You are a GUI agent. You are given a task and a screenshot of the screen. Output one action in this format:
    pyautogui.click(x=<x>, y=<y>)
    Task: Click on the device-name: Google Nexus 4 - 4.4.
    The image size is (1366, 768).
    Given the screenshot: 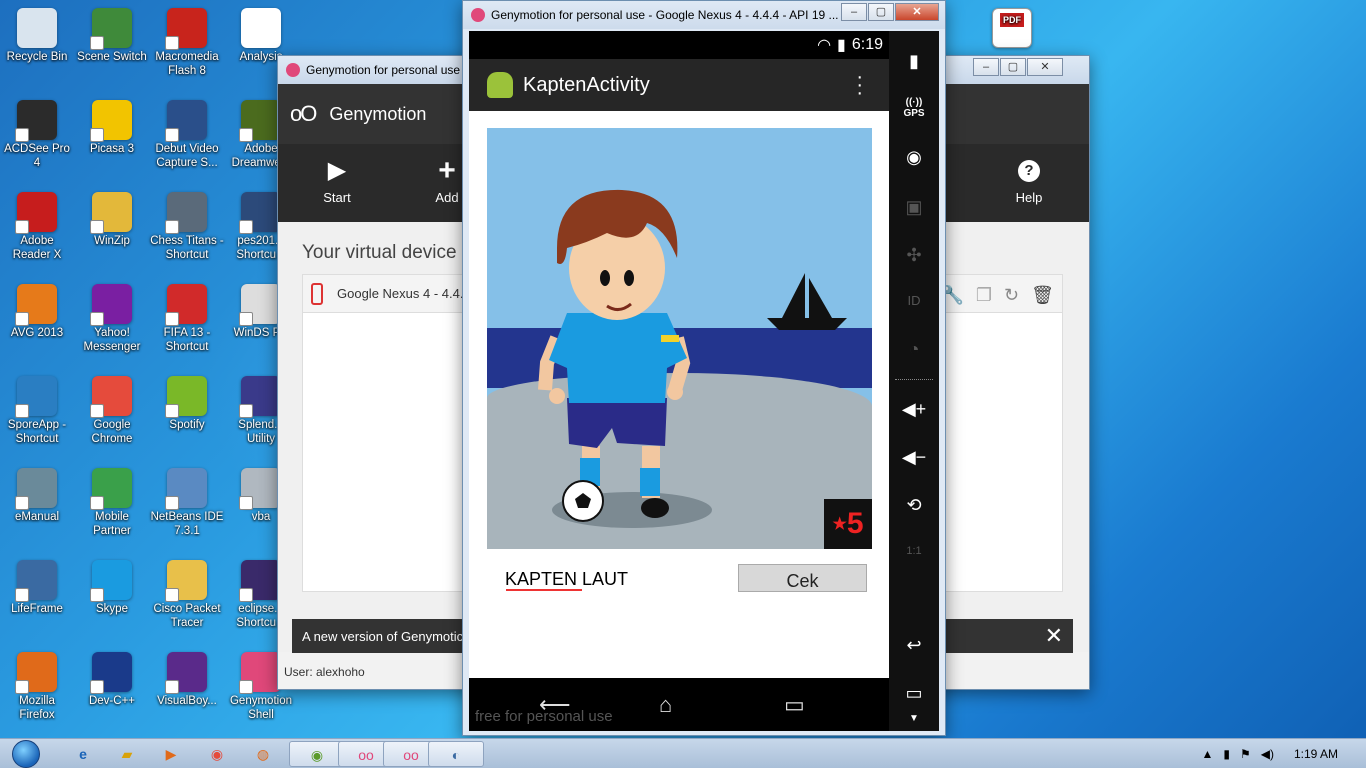 What is the action you would take?
    pyautogui.click(x=400, y=293)
    